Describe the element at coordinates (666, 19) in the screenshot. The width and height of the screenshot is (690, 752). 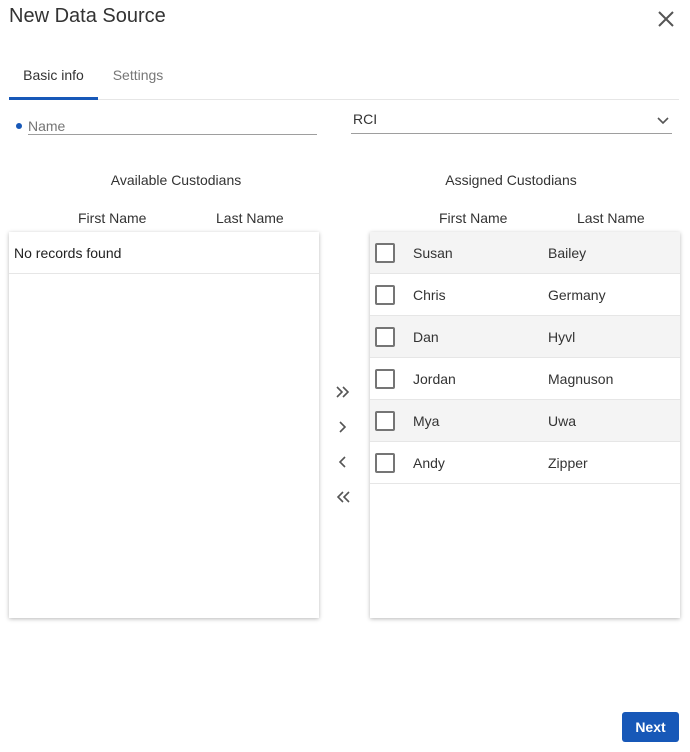
I see `close-icon` at that location.